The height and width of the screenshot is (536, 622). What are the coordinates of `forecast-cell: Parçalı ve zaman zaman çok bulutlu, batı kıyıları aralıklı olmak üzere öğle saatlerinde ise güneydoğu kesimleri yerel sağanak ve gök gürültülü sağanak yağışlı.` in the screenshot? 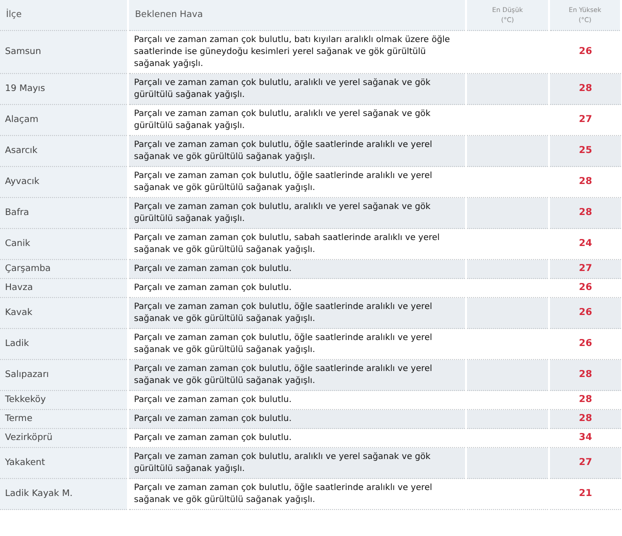 It's located at (297, 52).